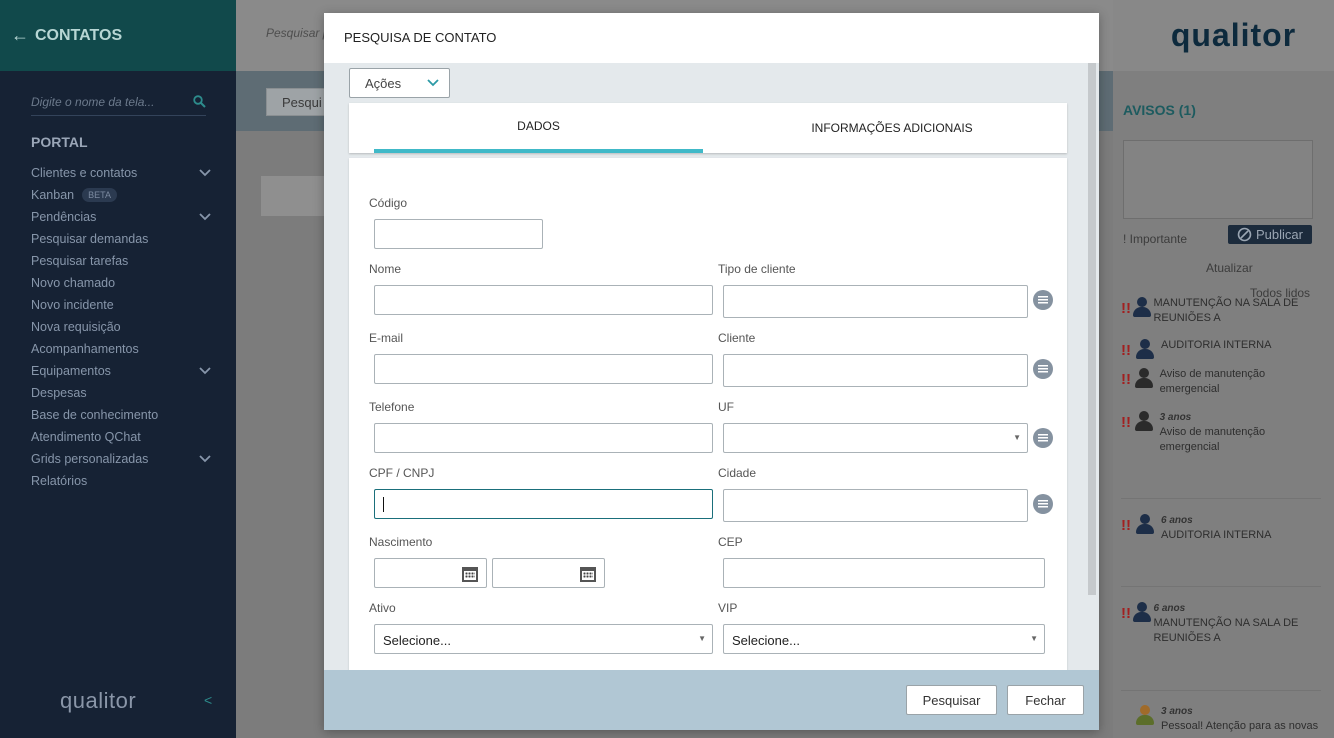  I want to click on tab-dados: DADOS, so click(538, 128).